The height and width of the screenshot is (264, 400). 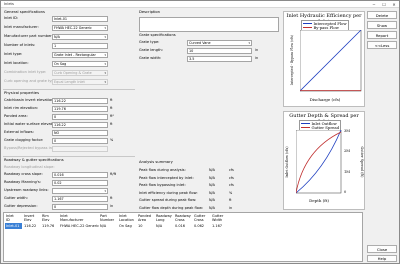 I want to click on close-button: Close, so click(x=382, y=249).